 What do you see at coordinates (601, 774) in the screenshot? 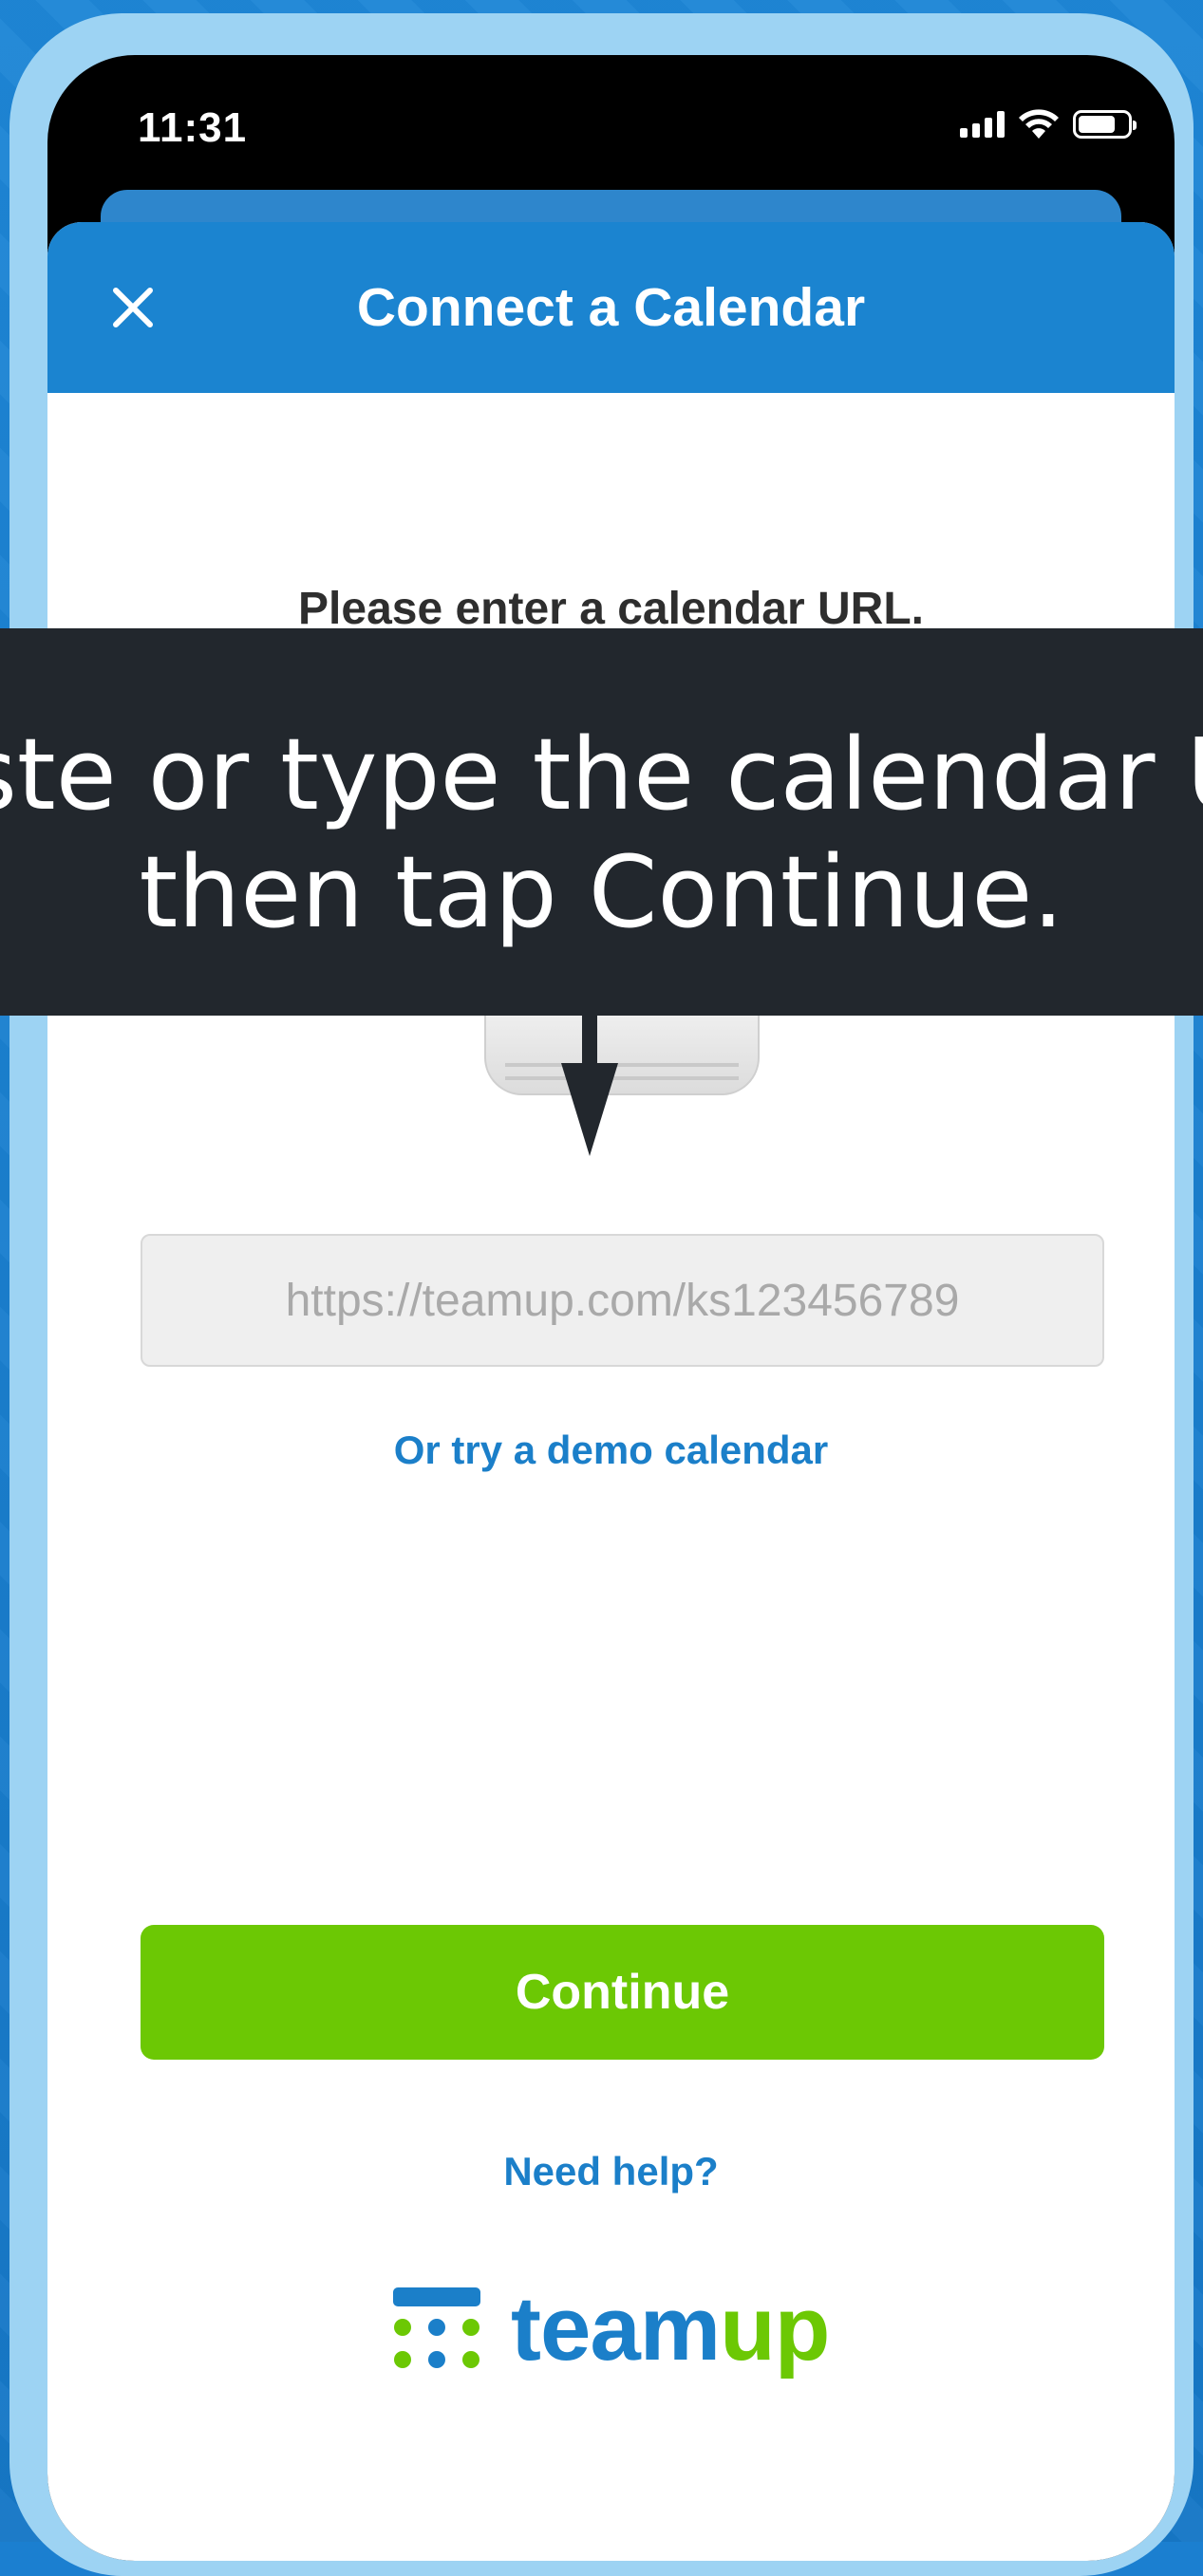
I see `tooltip-line-1: aste or type the calendar UR` at bounding box center [601, 774].